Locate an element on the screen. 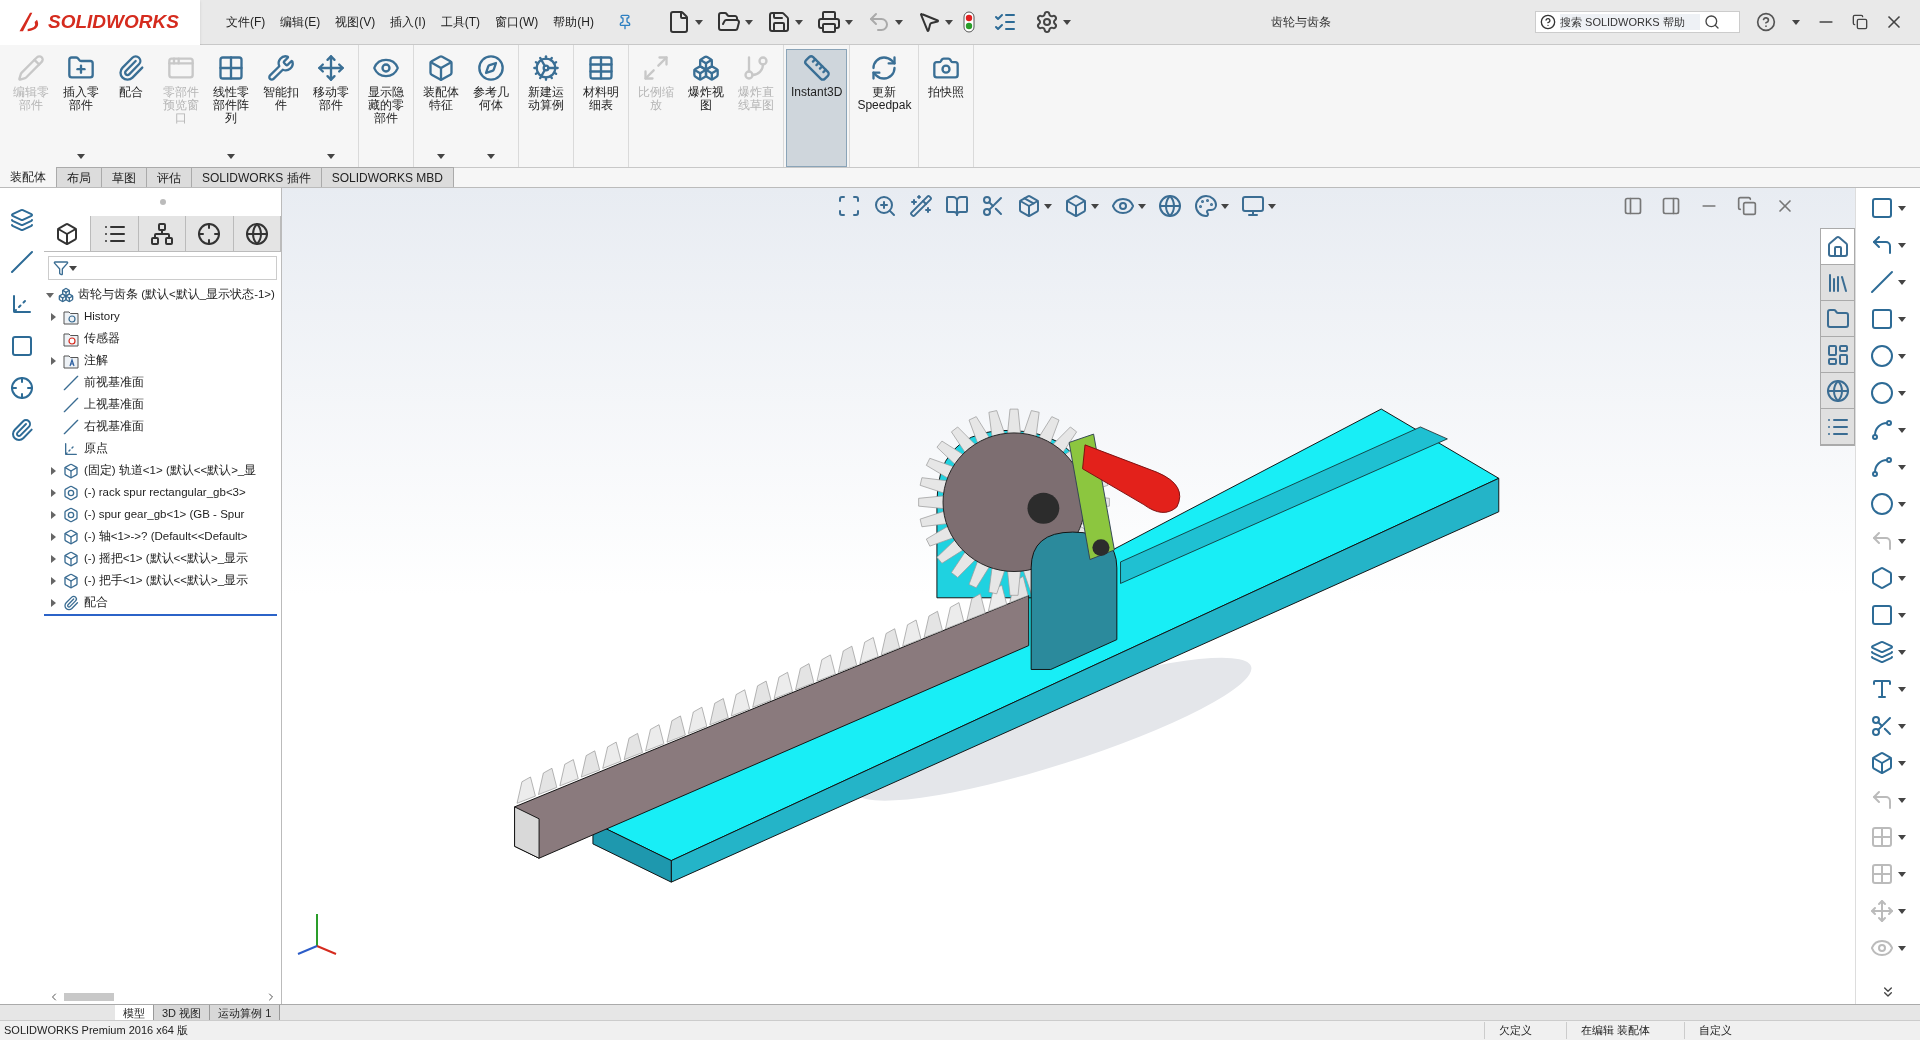 The height and width of the screenshot is (1040, 1920). ribbon-button: 插入零部件 is located at coordinates (81, 108).